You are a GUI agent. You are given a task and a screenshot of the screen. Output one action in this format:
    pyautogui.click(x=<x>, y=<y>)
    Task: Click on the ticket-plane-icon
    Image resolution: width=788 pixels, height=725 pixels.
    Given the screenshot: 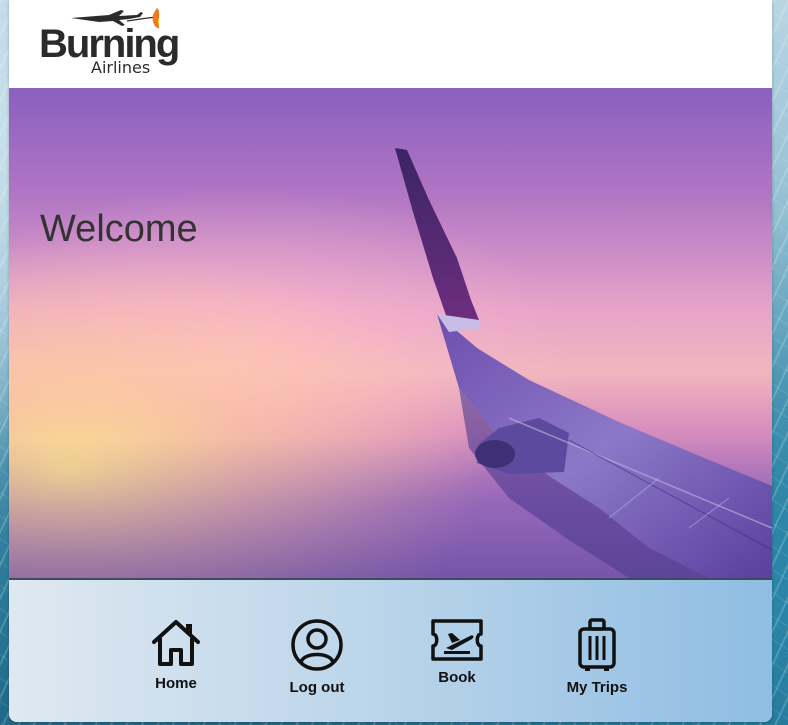 What is the action you would take?
    pyautogui.click(x=457, y=640)
    